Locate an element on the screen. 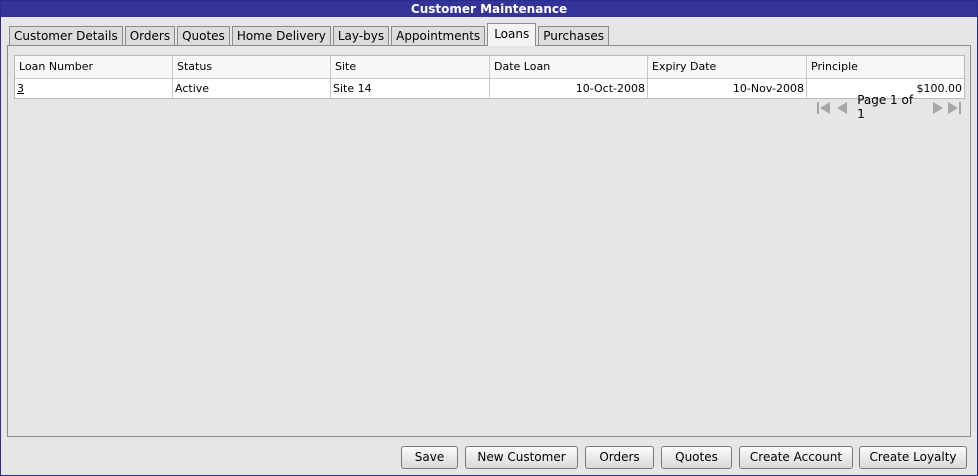  site-cell: Site 14 is located at coordinates (410, 88).